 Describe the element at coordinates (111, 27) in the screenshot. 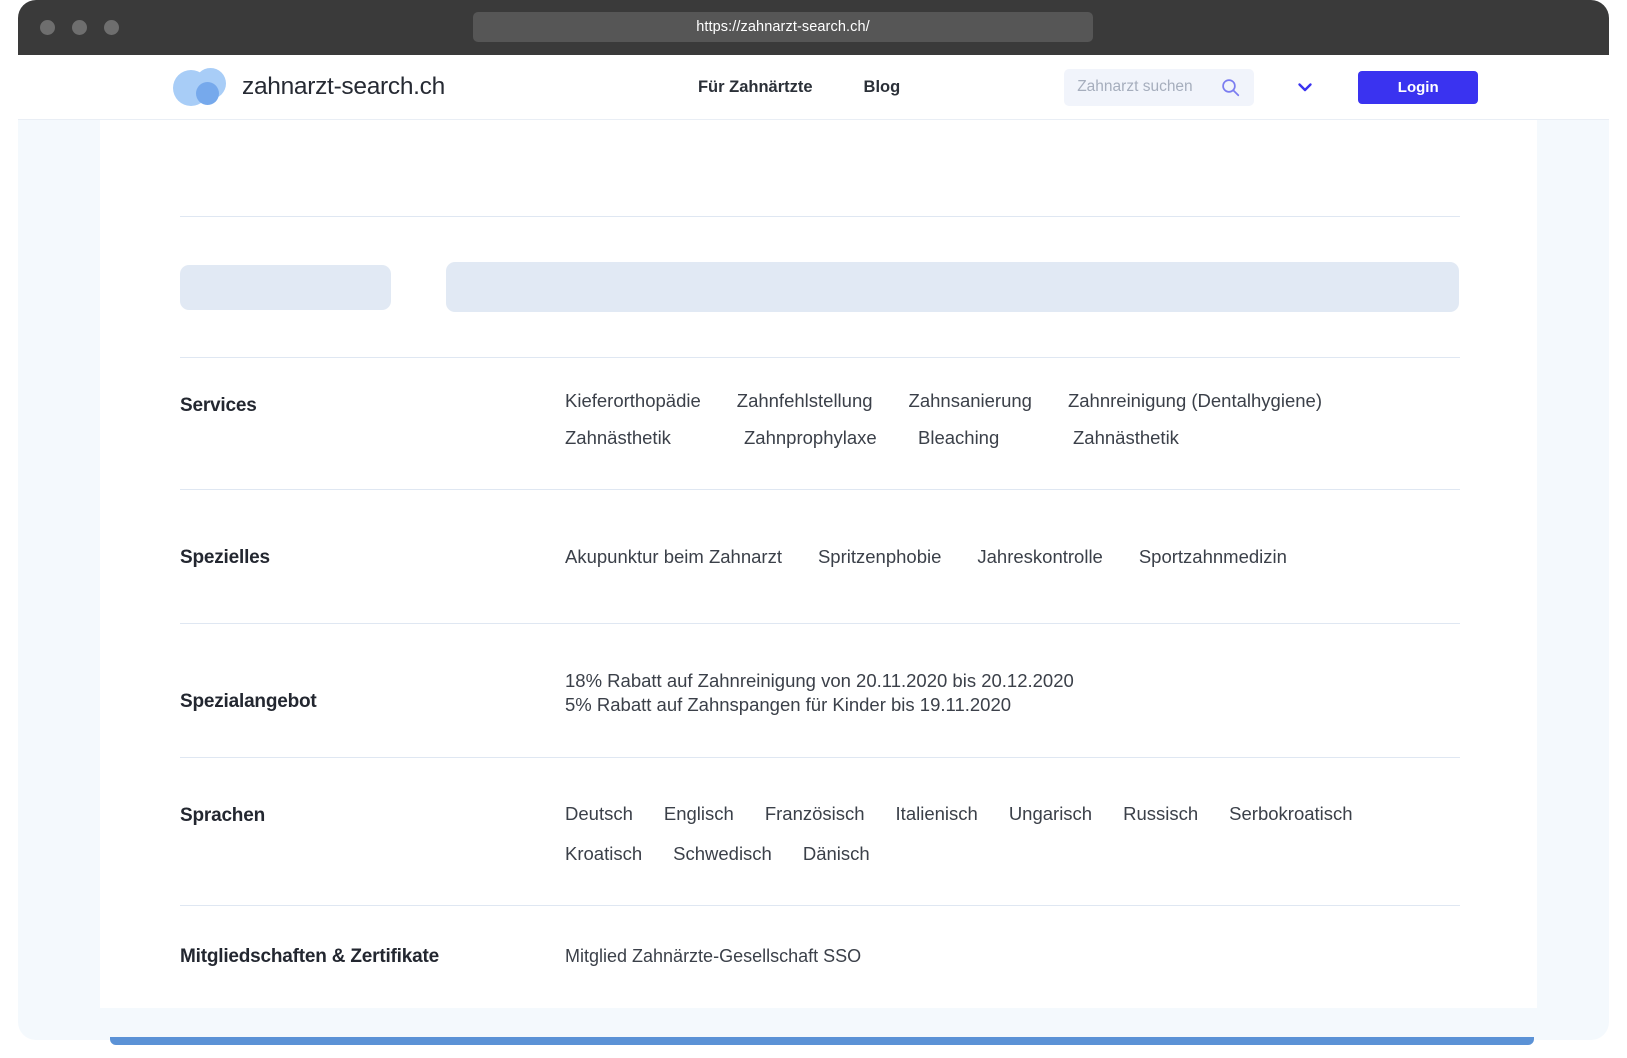

I see `maximize-dot` at that location.